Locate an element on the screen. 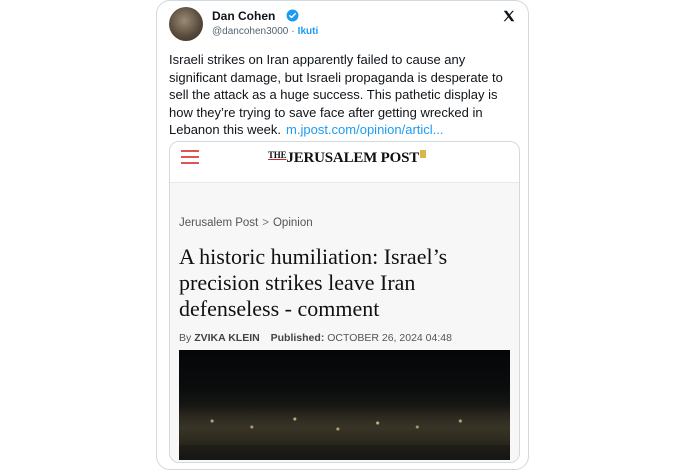  handle-row: @dancohen3000 · Ikuti is located at coordinates (265, 31).